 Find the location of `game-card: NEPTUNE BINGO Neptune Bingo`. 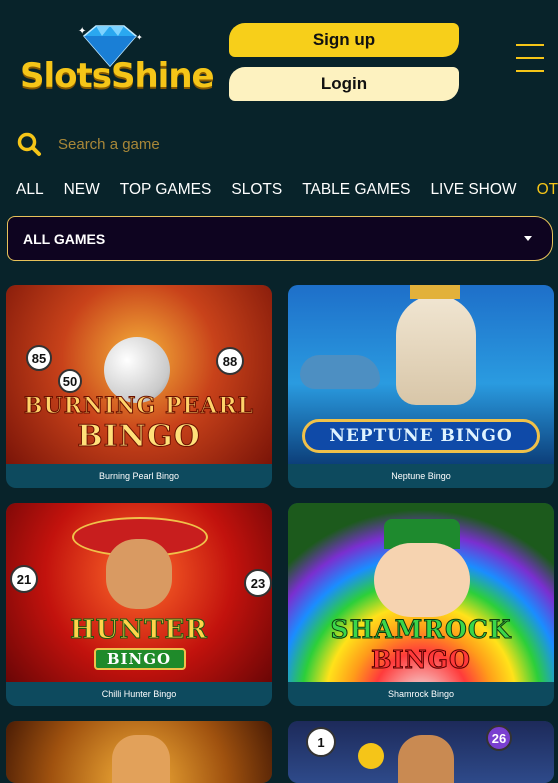

game-card: NEPTUNE BINGO Neptune Bingo is located at coordinates (421, 386).